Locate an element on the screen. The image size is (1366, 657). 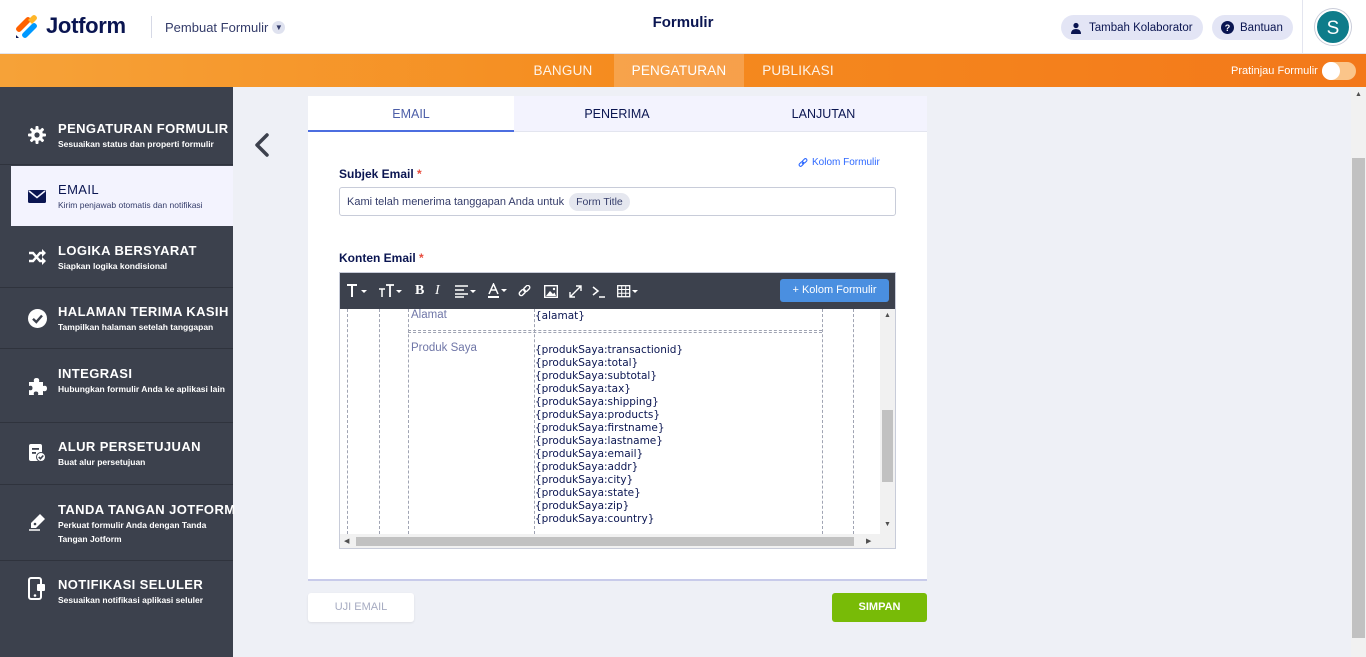
test-email-button: UJI EMAIL is located at coordinates (361, 607).